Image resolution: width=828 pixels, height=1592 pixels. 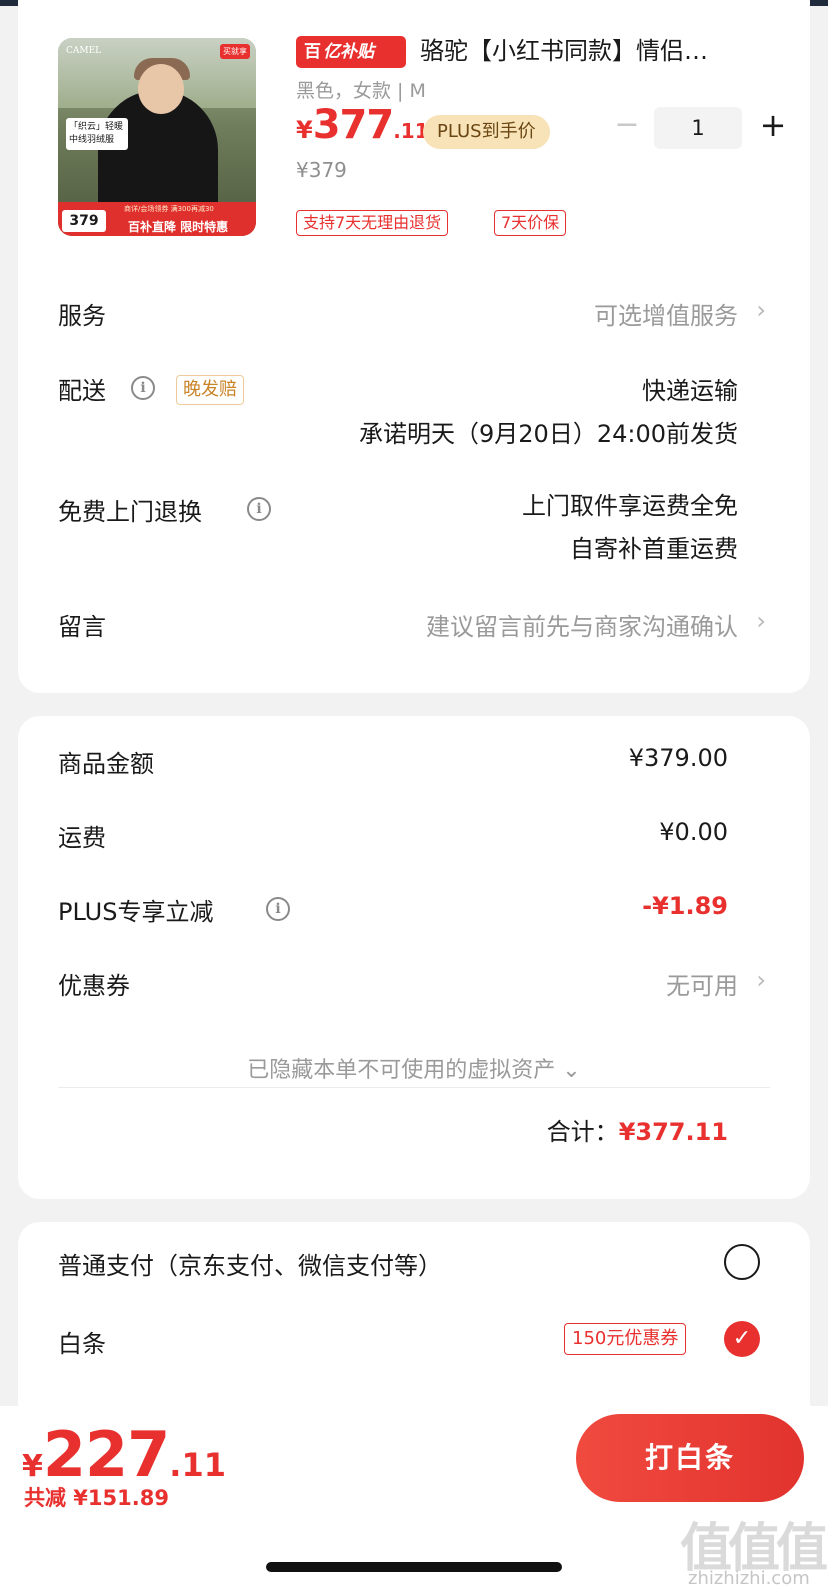 What do you see at coordinates (372, 223) in the screenshot?
I see `return-policy-tag: 支持7天无理由退货` at bounding box center [372, 223].